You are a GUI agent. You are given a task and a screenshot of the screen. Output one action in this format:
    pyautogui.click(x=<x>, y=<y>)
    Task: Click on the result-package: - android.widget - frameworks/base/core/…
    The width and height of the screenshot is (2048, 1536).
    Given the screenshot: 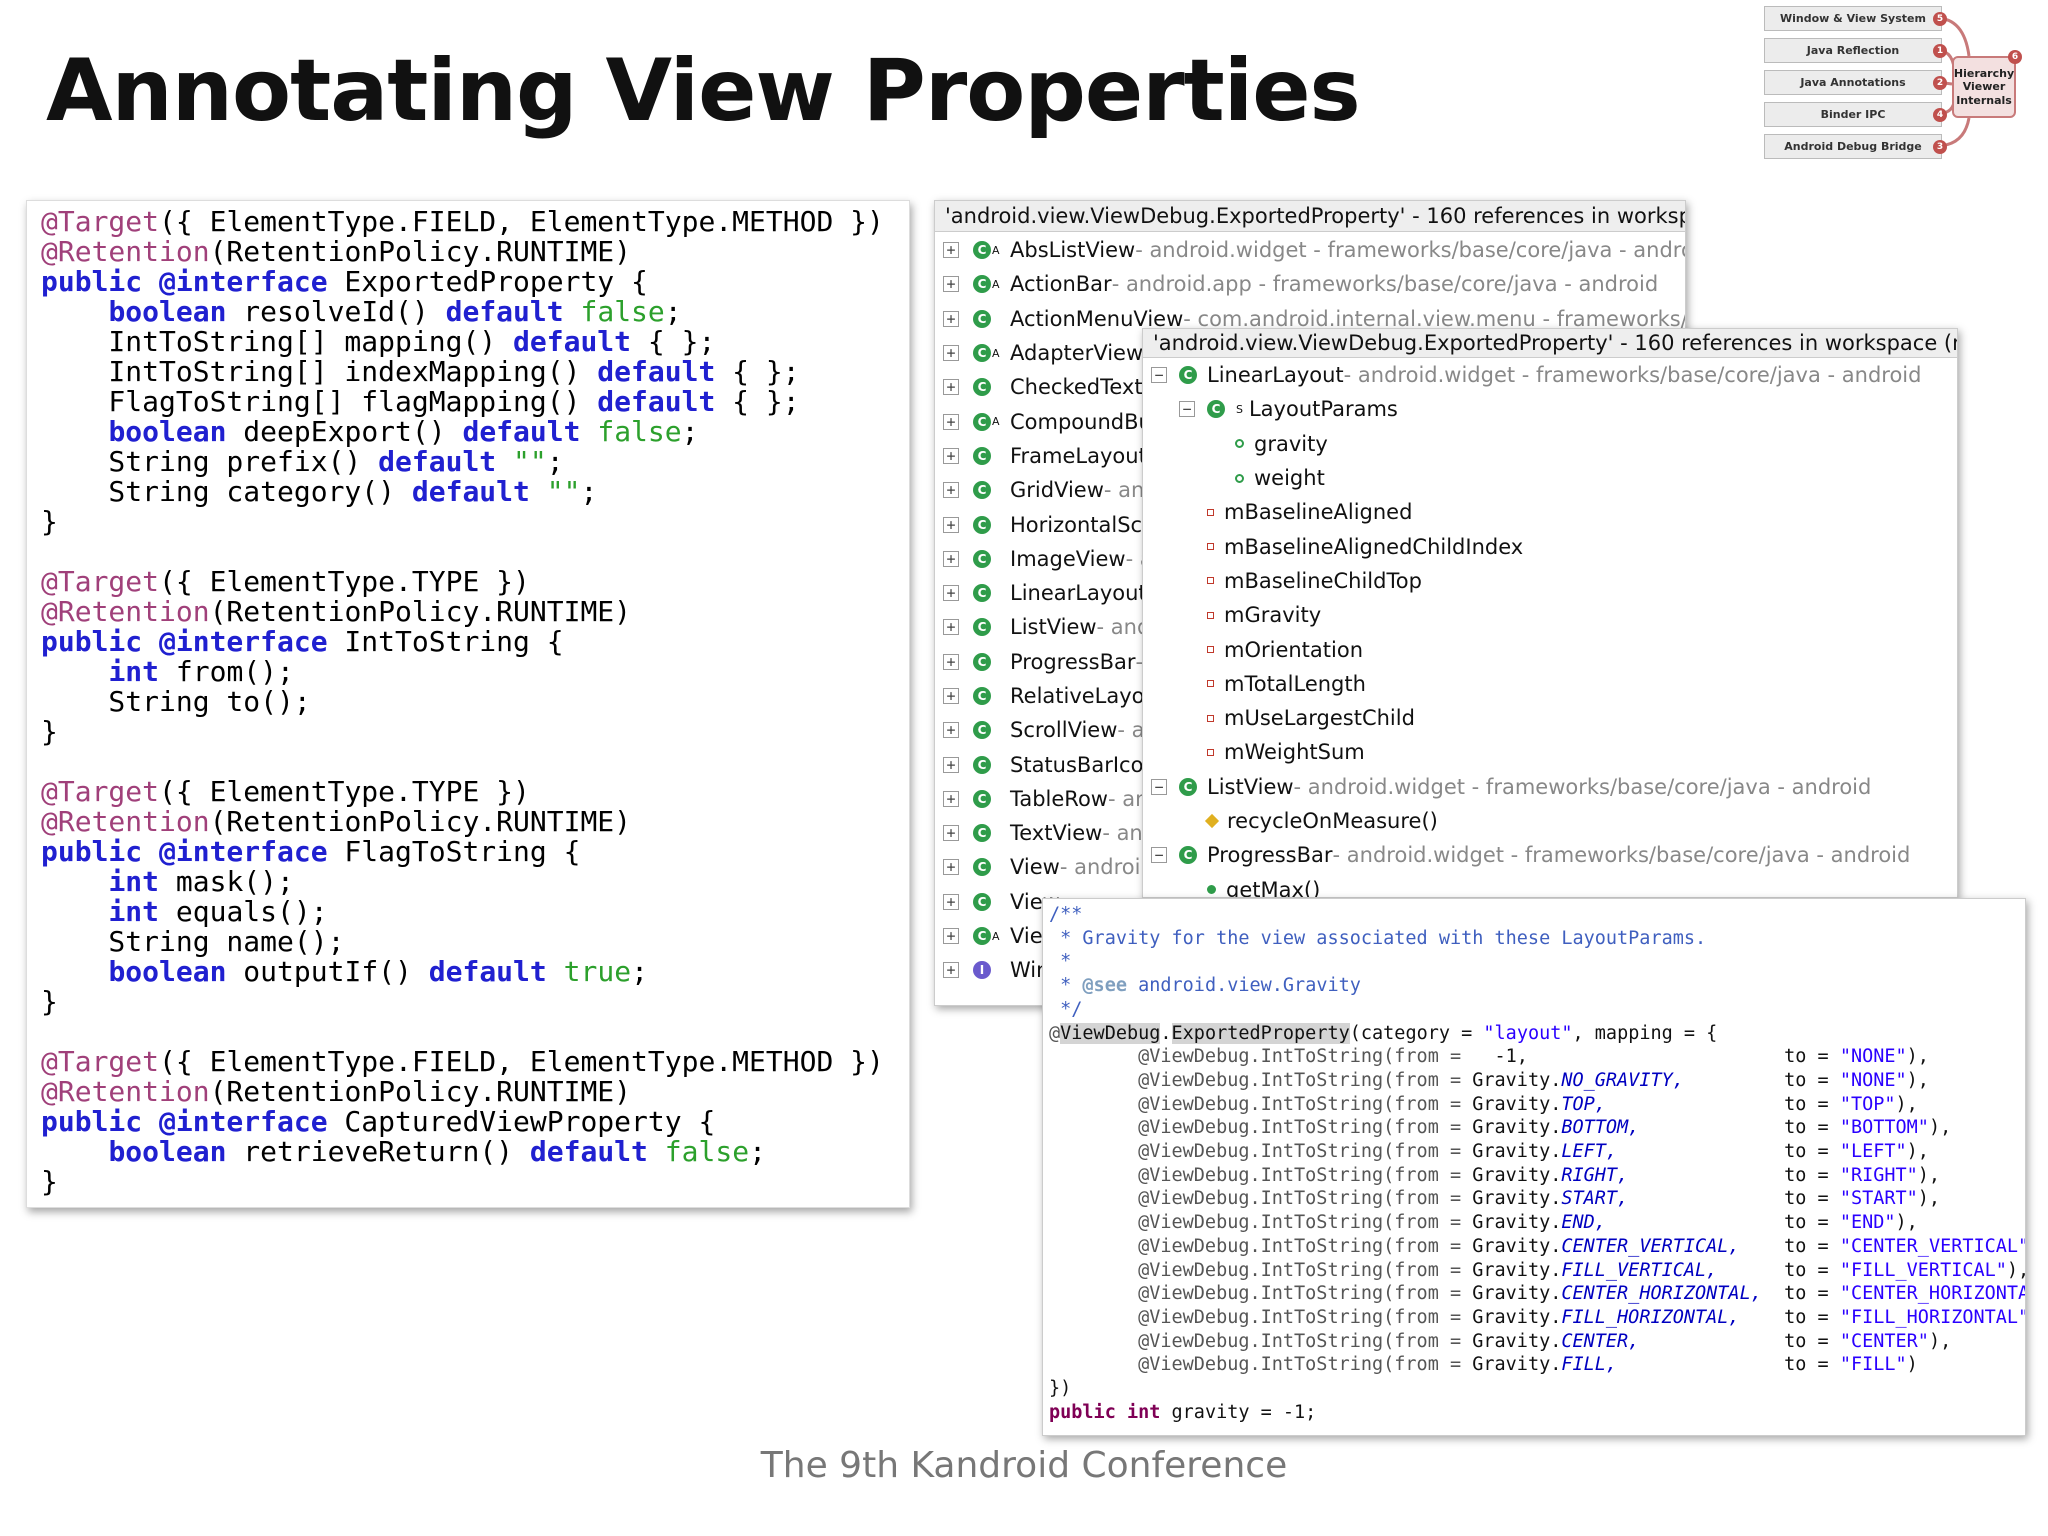 What is the action you would take?
    pyautogui.click(x=1632, y=375)
    